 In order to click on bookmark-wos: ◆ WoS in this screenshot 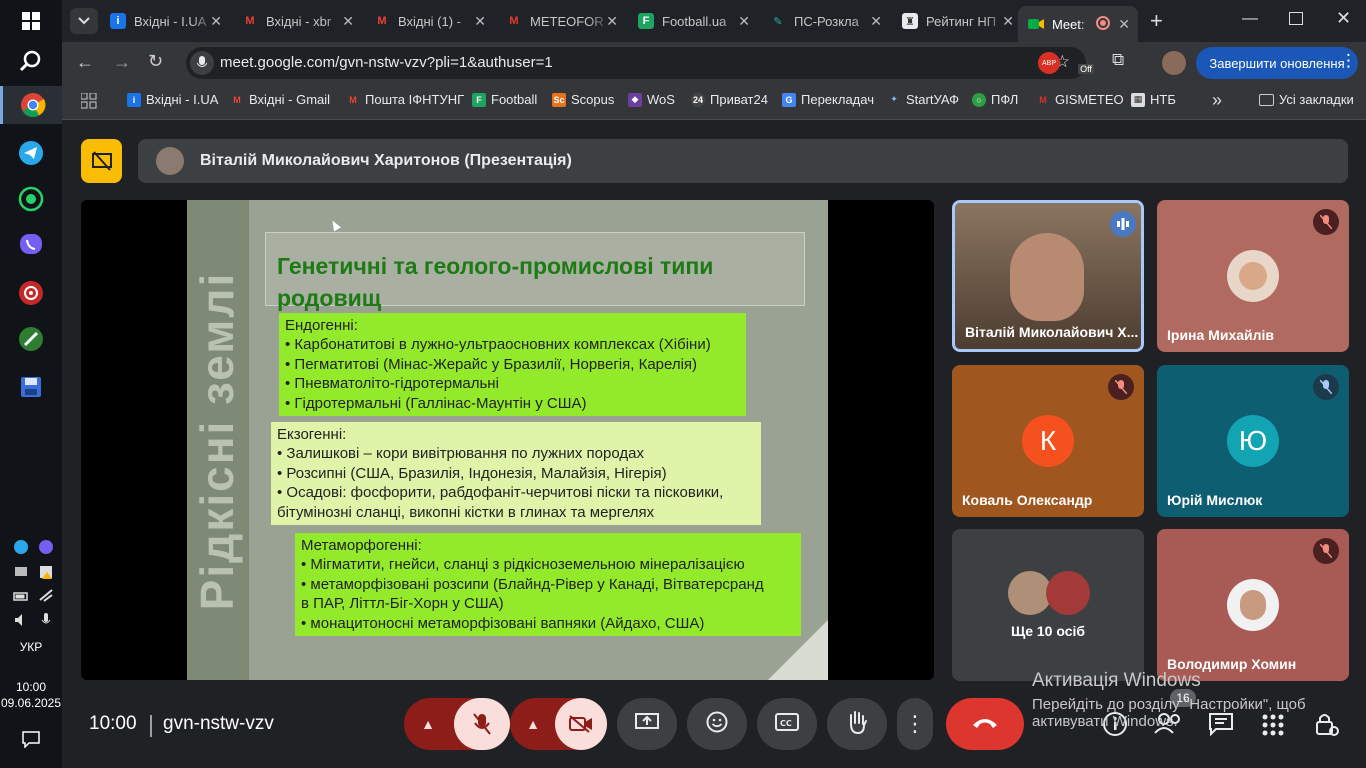, I will do `click(651, 99)`.